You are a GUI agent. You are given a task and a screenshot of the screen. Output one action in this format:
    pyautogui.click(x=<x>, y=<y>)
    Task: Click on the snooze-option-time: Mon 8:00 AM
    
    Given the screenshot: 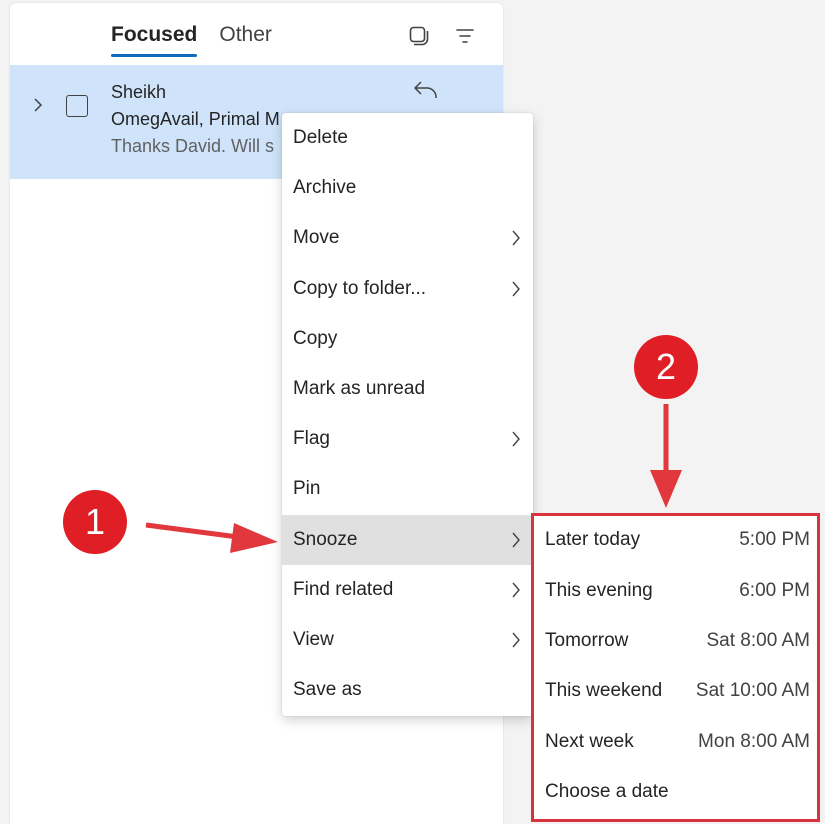 What is the action you would take?
    pyautogui.click(x=754, y=741)
    